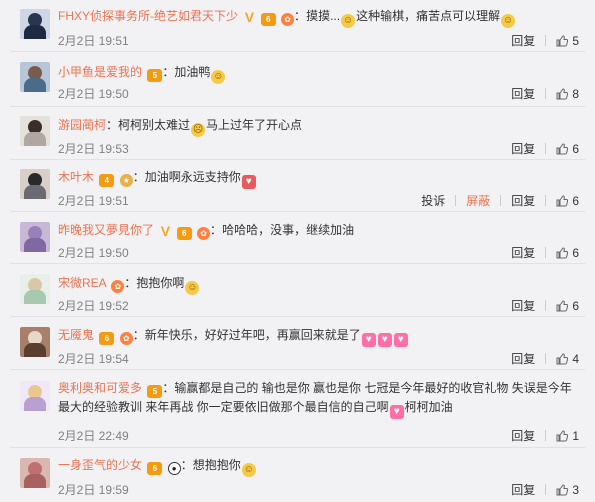  Describe the element at coordinates (93, 149) in the screenshot. I see `timestamp: 2月2日 19:53` at that location.